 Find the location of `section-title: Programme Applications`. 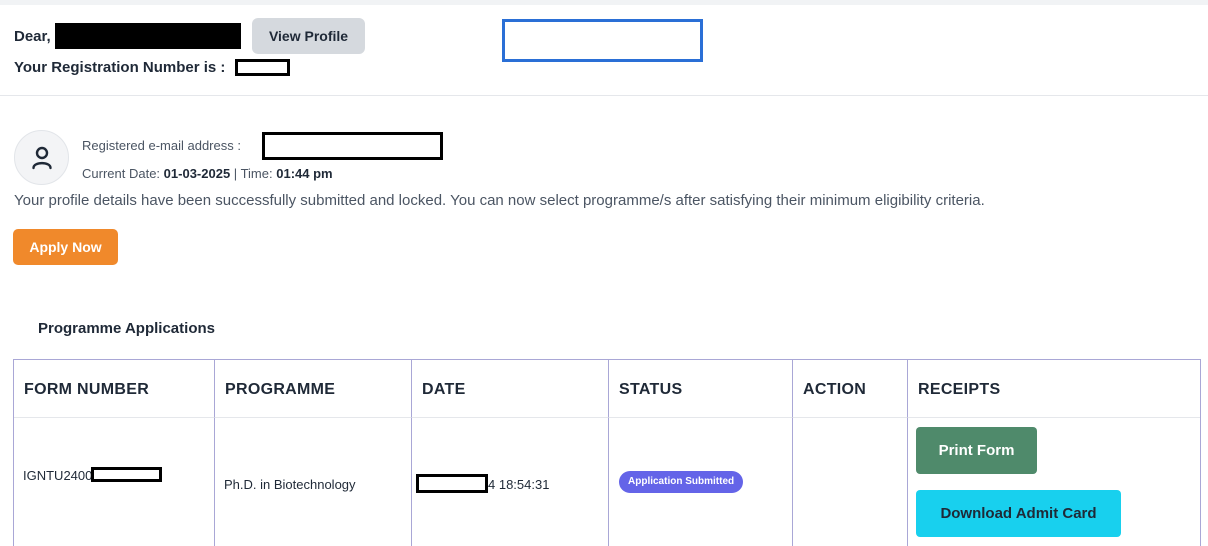

section-title: Programme Applications is located at coordinates (126, 328).